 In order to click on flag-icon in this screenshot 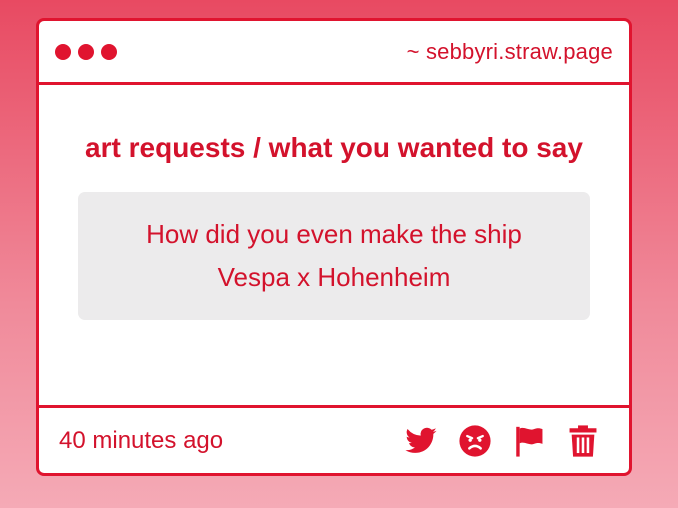, I will do `click(529, 441)`.